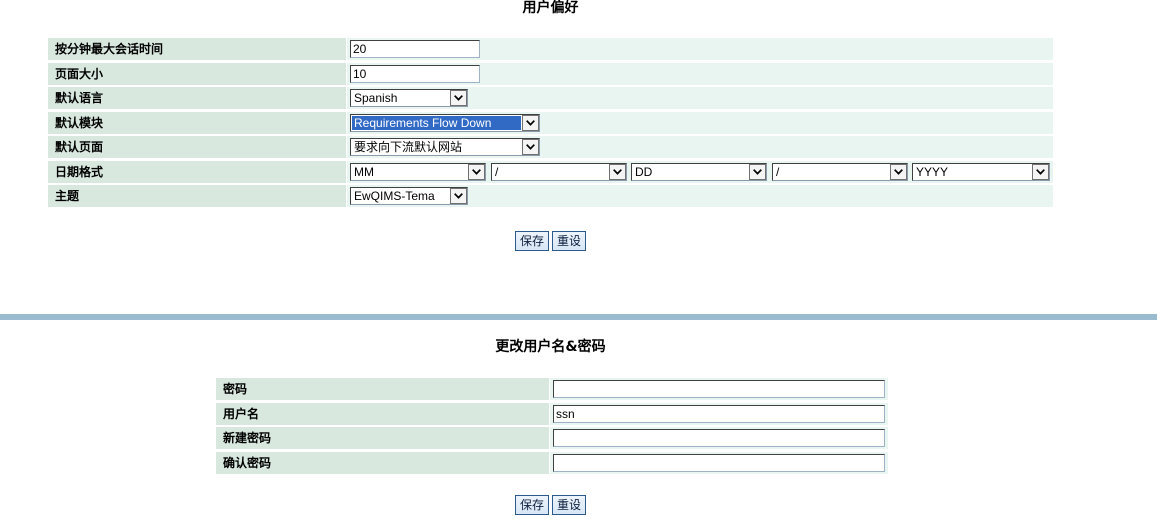 The width and height of the screenshot is (1157, 526). Describe the element at coordinates (532, 505) in the screenshot. I see `save-account-button: 保存` at that location.